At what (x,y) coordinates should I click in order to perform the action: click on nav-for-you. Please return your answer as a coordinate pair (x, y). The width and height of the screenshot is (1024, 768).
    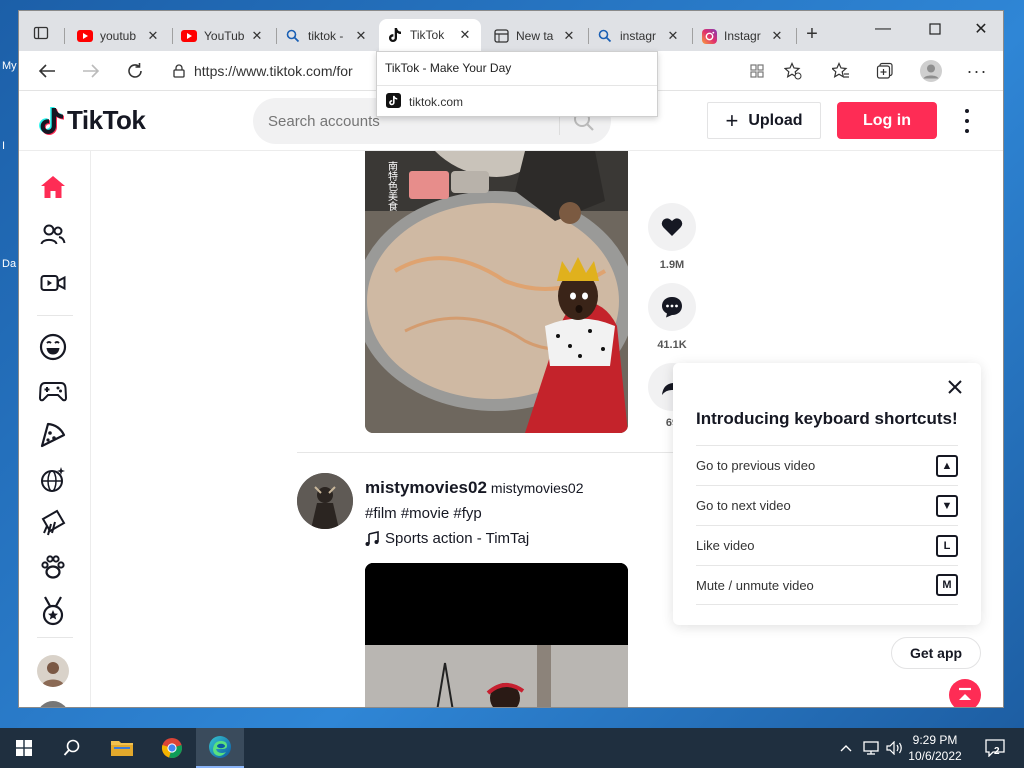
    Looking at the image, I should click on (53, 187).